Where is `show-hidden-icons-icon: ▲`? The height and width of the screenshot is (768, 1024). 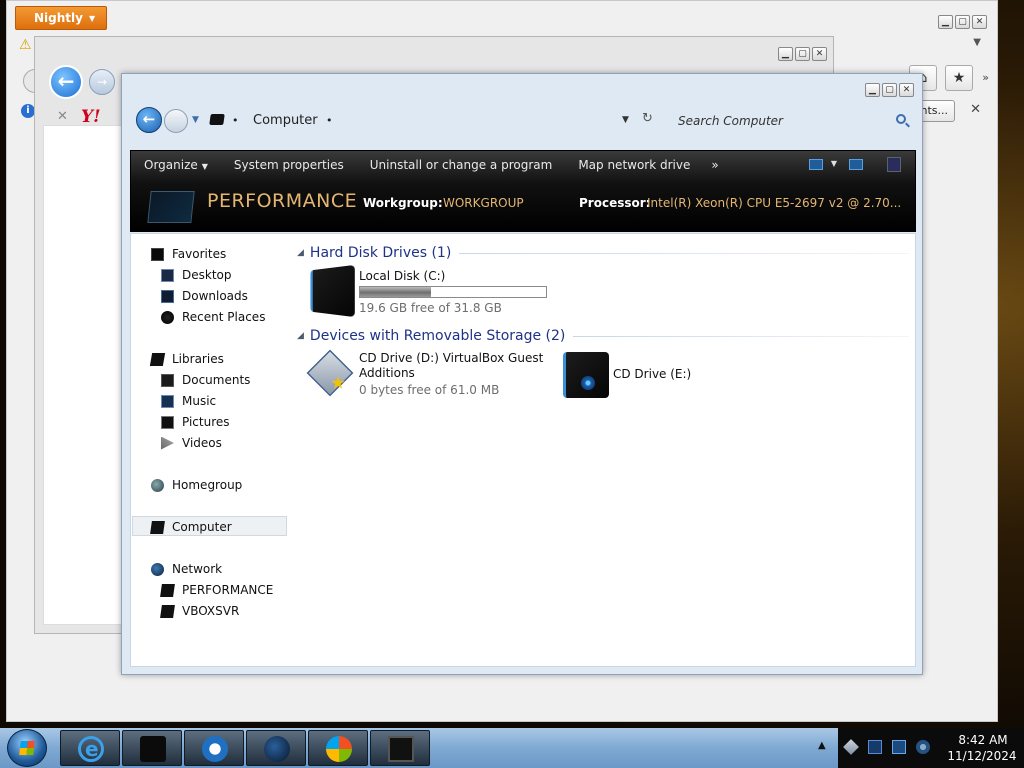
show-hidden-icons-icon: ▲ is located at coordinates (822, 745).